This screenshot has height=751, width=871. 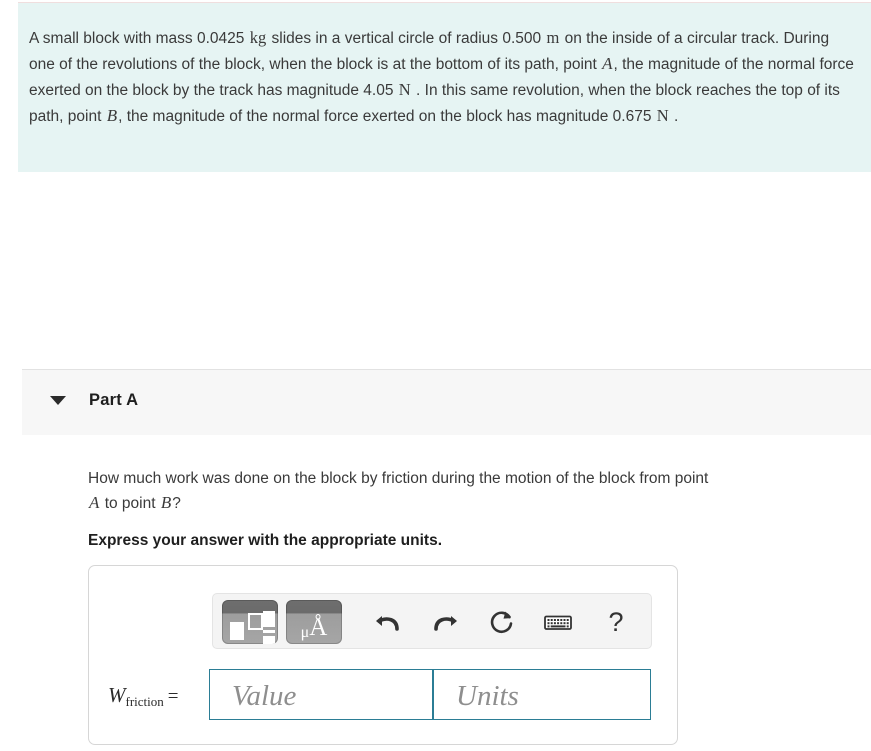 I want to click on redo-button, so click(x=445, y=622).